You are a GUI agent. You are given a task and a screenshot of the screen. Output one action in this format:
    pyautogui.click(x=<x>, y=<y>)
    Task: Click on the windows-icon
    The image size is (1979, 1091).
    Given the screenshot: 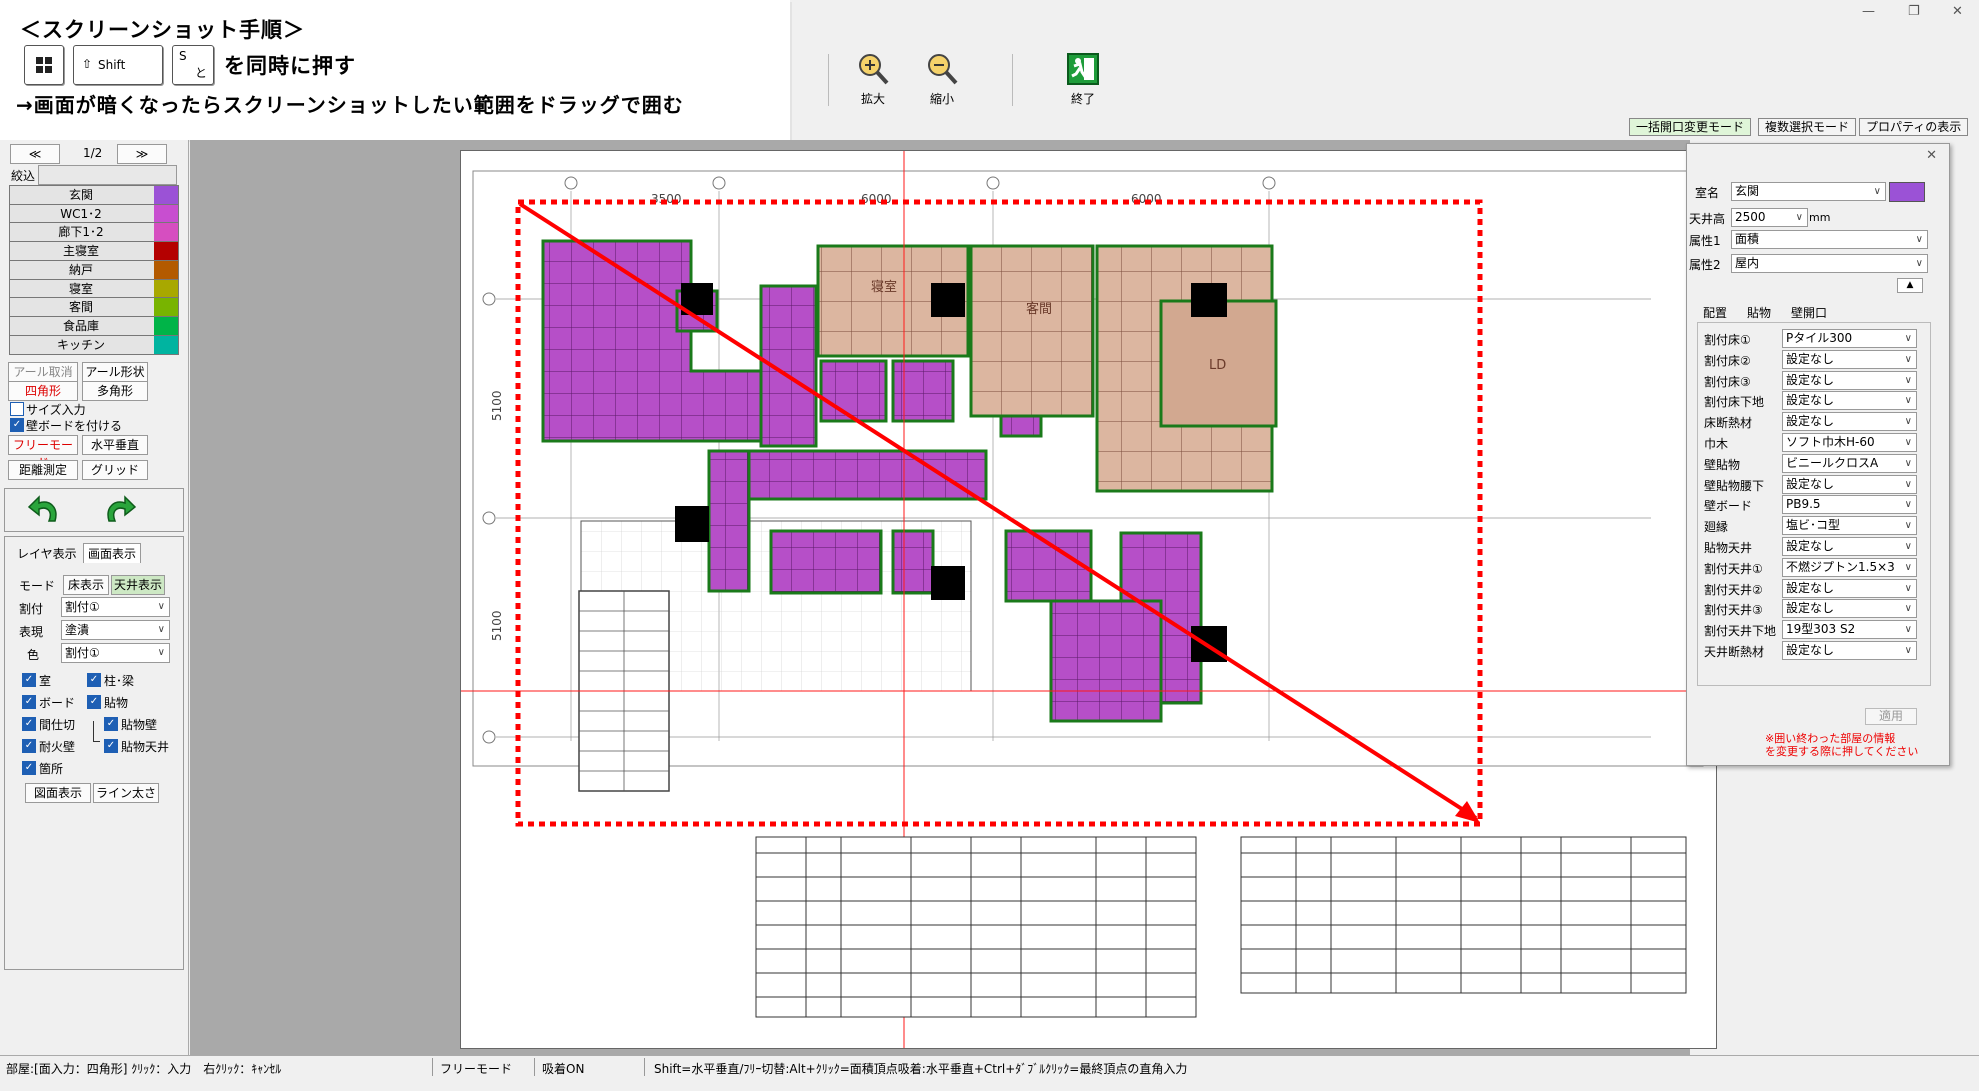 What is the action you would take?
    pyautogui.click(x=44, y=65)
    